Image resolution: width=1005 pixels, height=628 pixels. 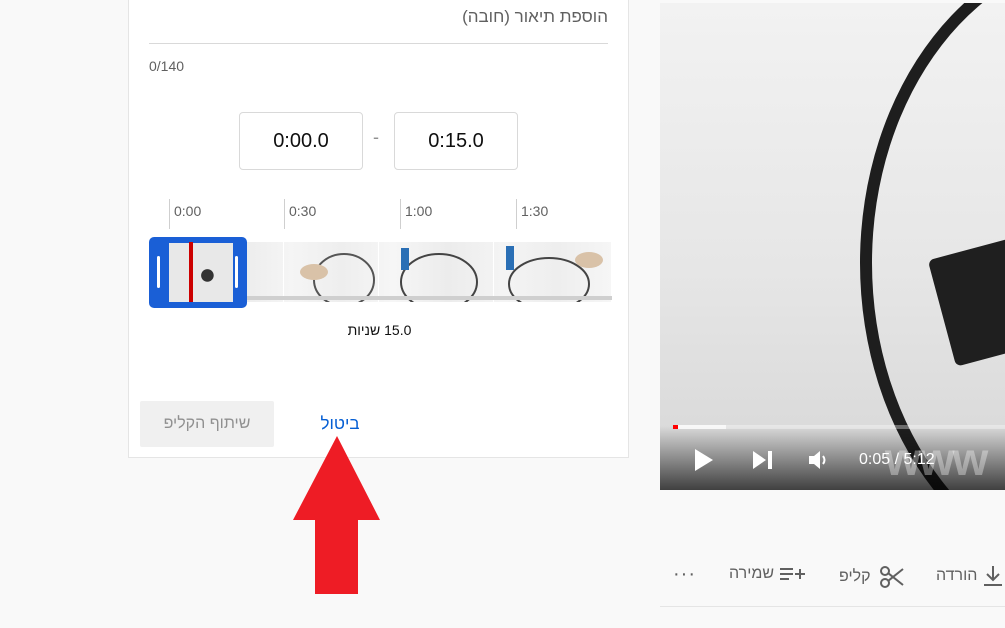 What do you see at coordinates (419, 211) in the screenshot?
I see `tick-label: 1:00` at bounding box center [419, 211].